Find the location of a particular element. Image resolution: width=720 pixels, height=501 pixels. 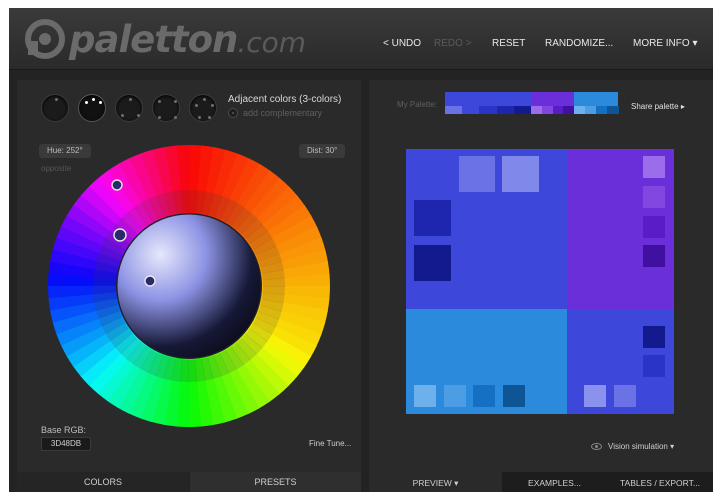

undo-button: < UNDO is located at coordinates (402, 43).